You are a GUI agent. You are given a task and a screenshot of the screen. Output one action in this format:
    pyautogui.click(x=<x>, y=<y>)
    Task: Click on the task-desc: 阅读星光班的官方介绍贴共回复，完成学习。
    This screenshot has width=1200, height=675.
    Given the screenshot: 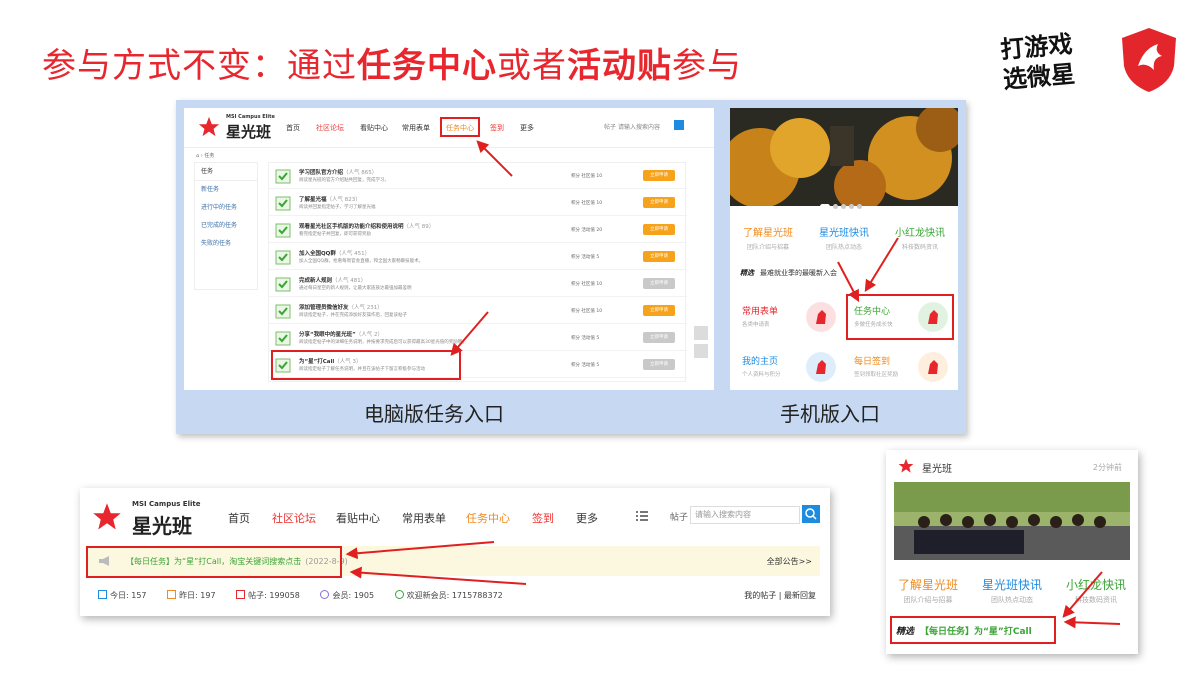 What is the action you would take?
    pyautogui.click(x=344, y=180)
    